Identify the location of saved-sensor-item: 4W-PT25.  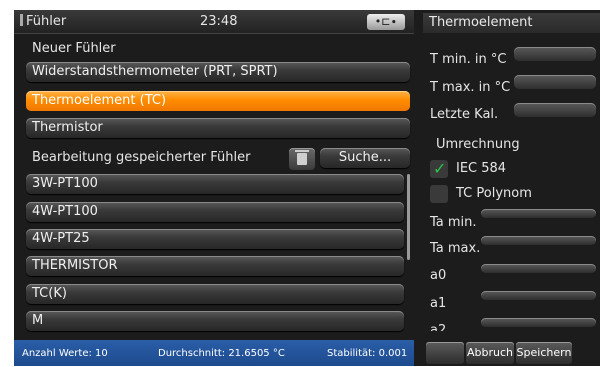
(215, 239).